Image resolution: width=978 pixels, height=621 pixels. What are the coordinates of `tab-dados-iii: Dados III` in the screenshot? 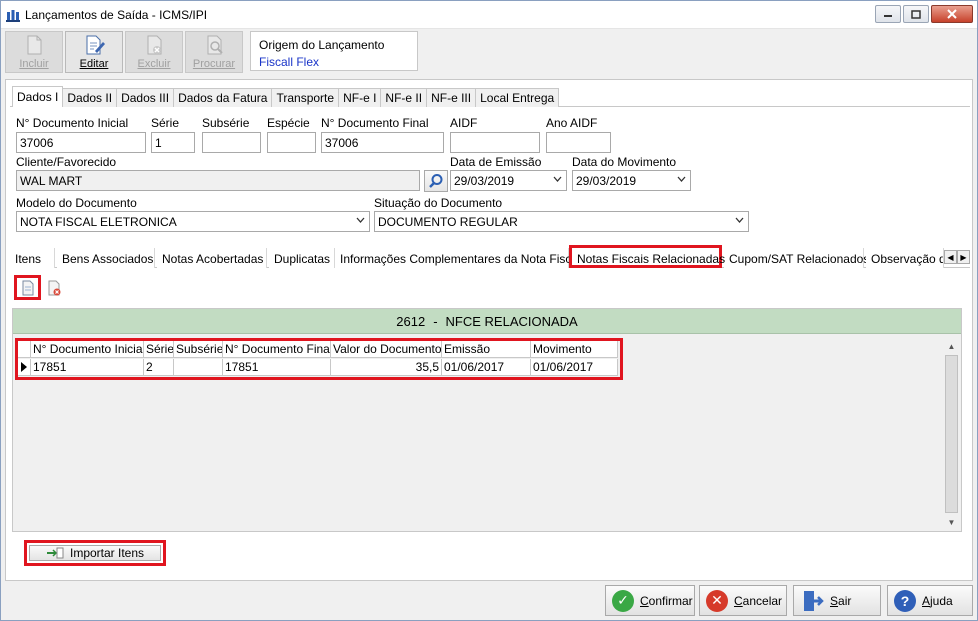 It's located at (145, 97).